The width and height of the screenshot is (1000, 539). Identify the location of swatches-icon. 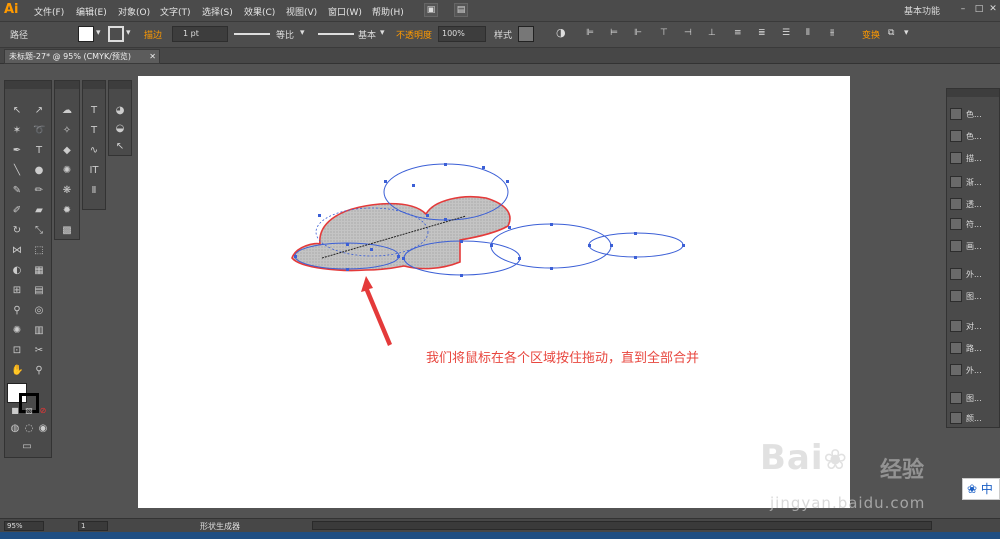
(956, 418).